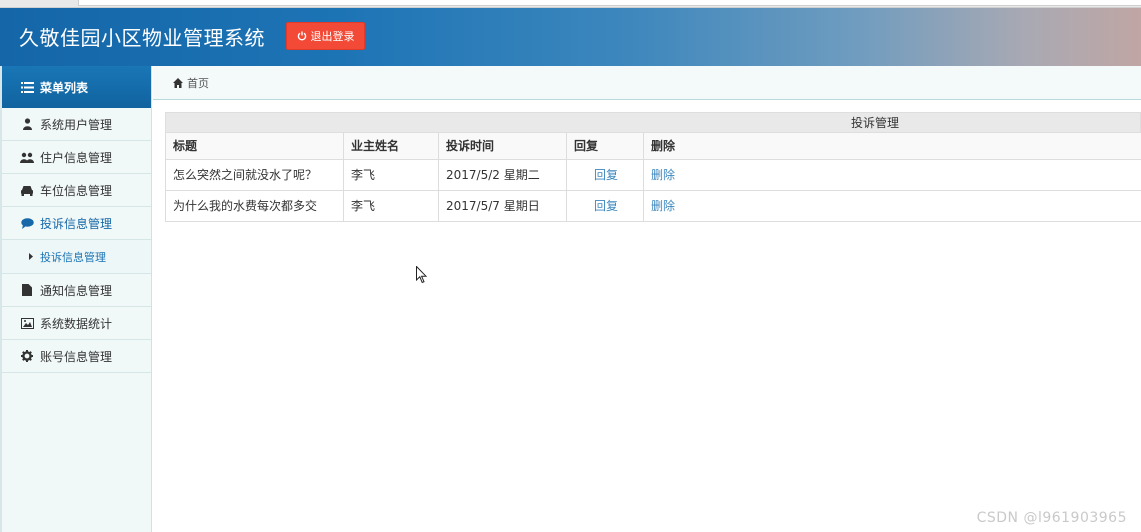 This screenshot has height=532, width=1141. What do you see at coordinates (502, 146) in the screenshot?
I see `column-header-time: 投诉时间` at bounding box center [502, 146].